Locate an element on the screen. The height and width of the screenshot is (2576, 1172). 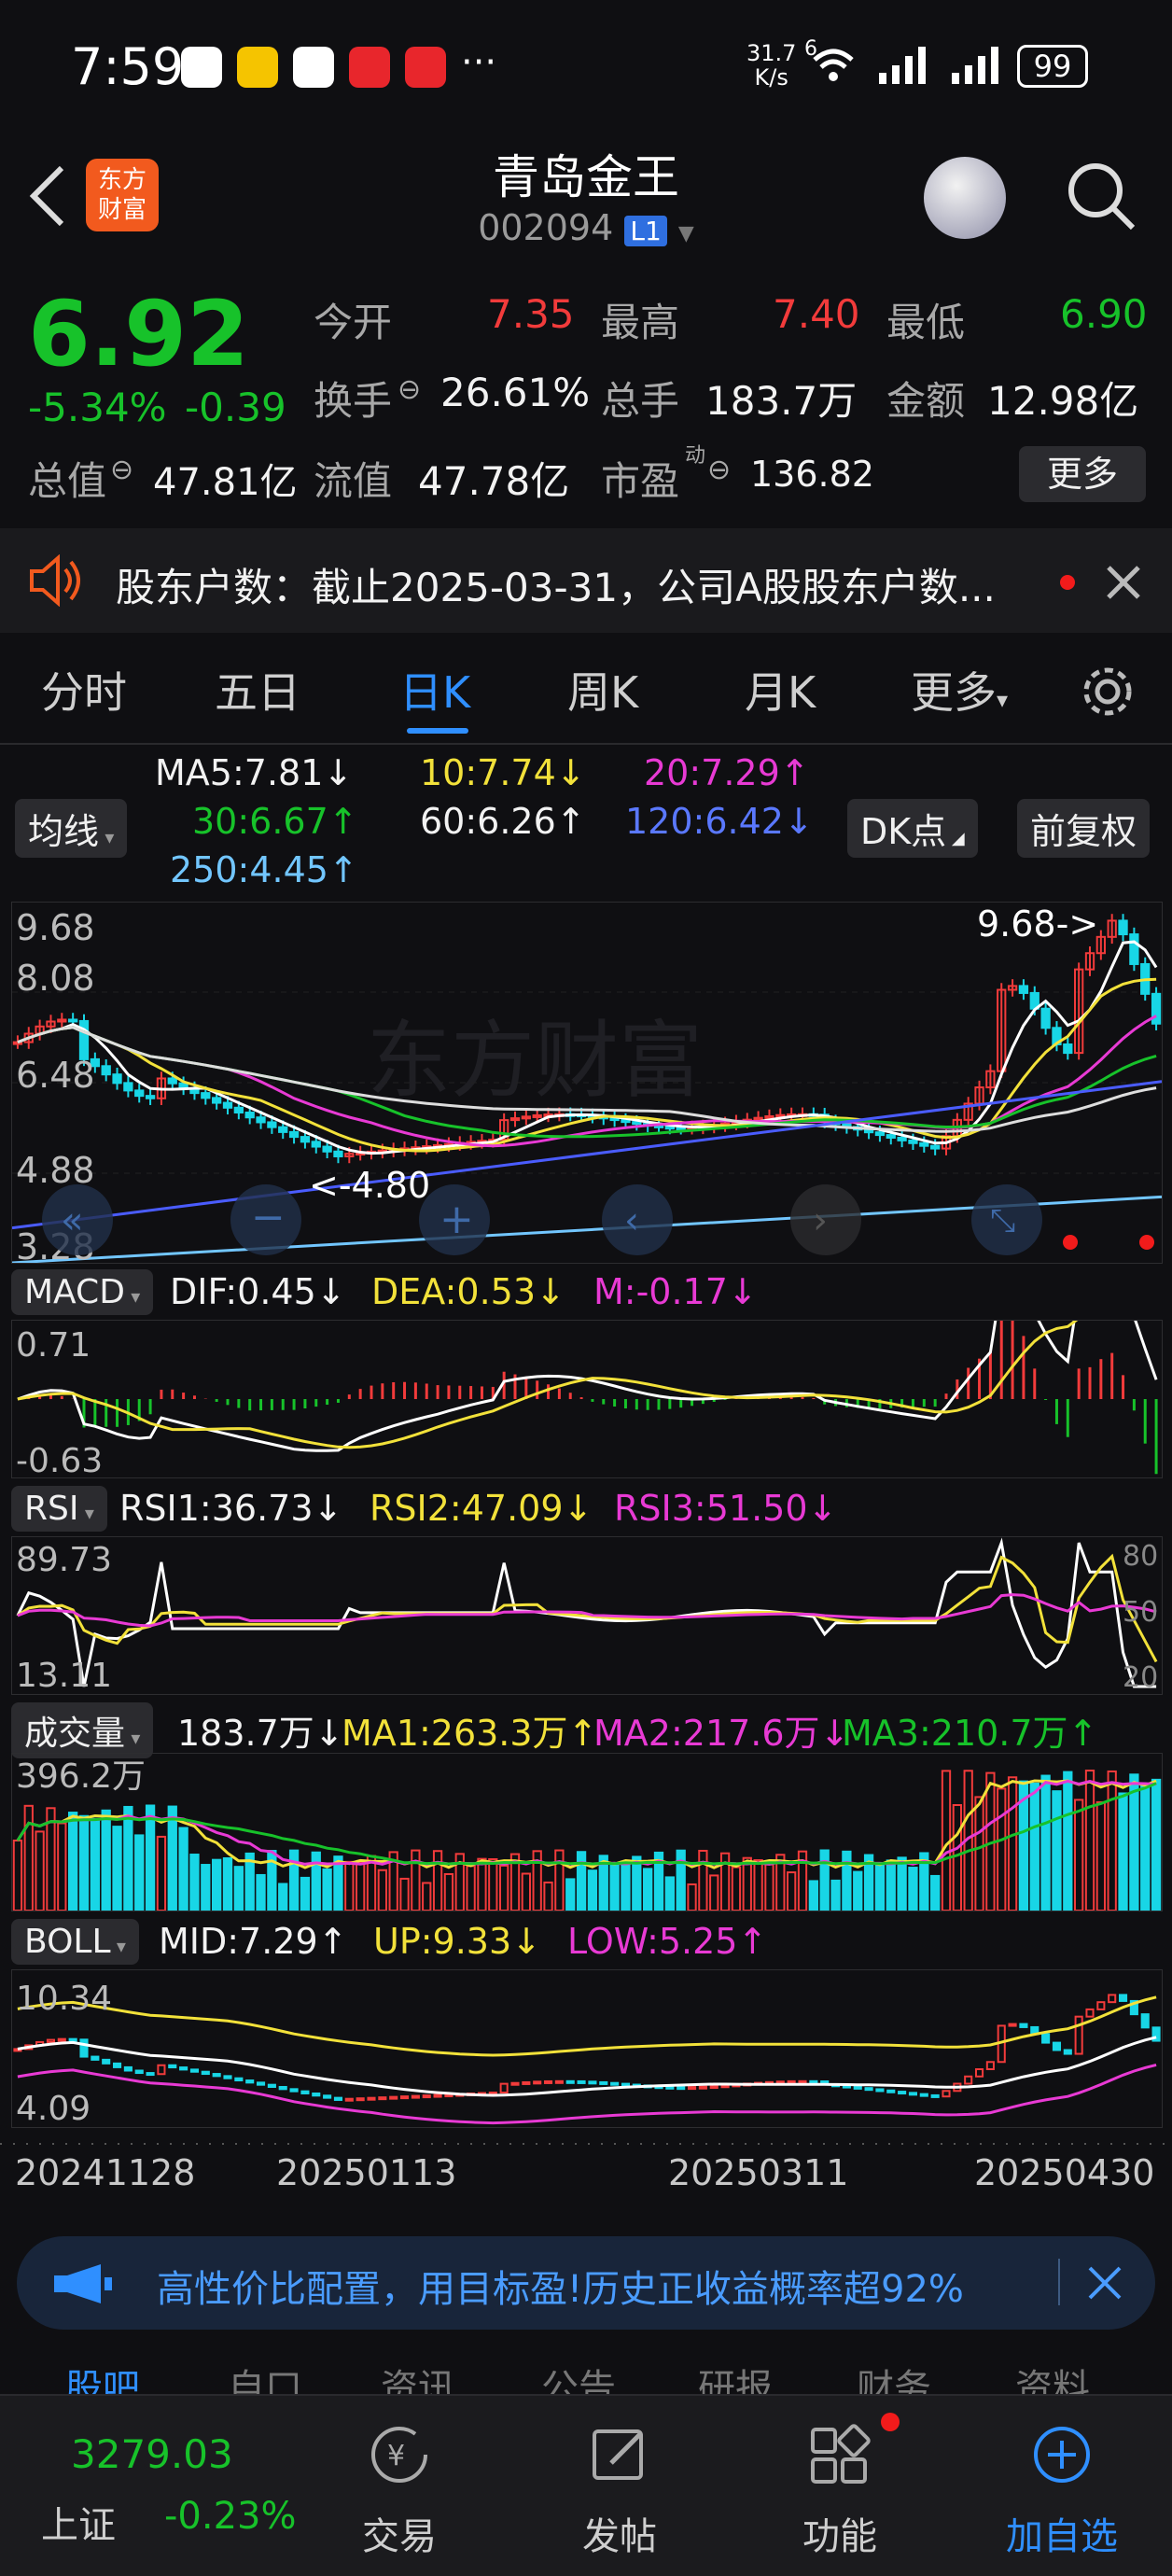
rsi-bottom-label: 13.11 is located at coordinates (64, 1676).